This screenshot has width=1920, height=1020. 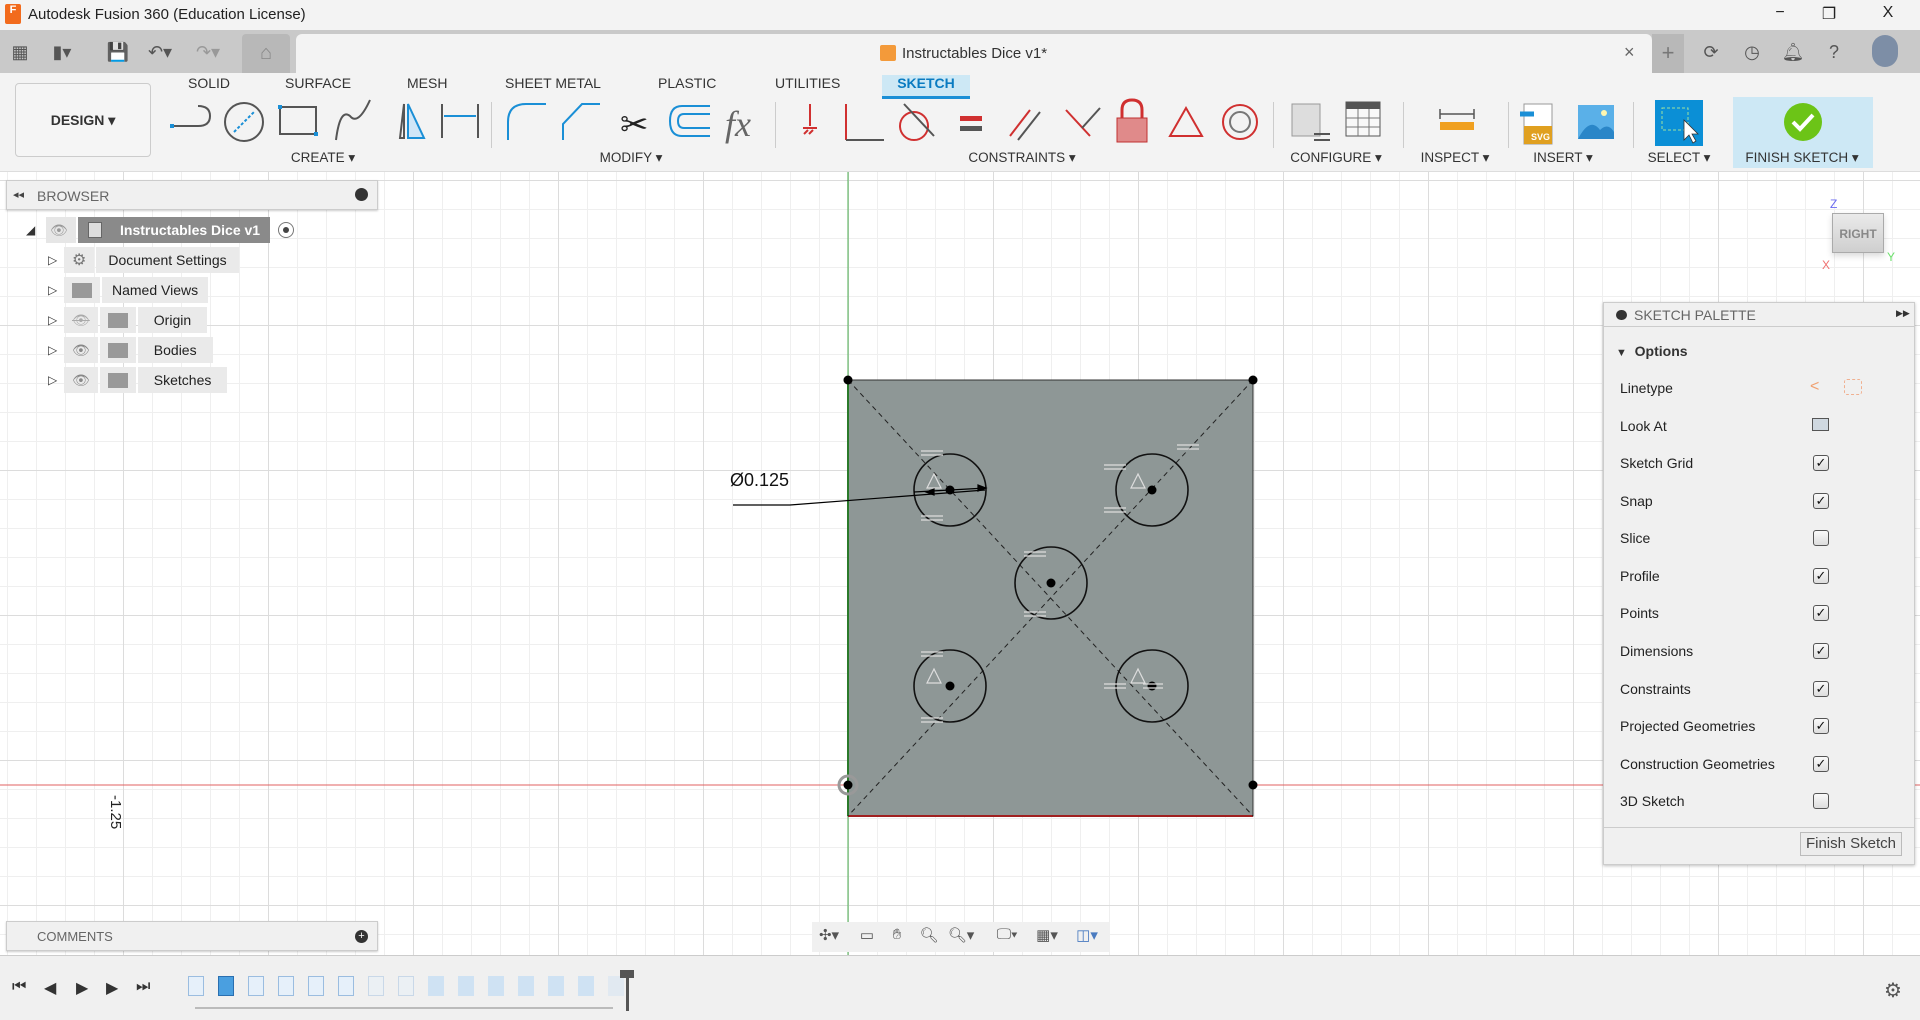 What do you see at coordinates (1652, 351) in the screenshot?
I see `options-section-header: ▼ Options` at bounding box center [1652, 351].